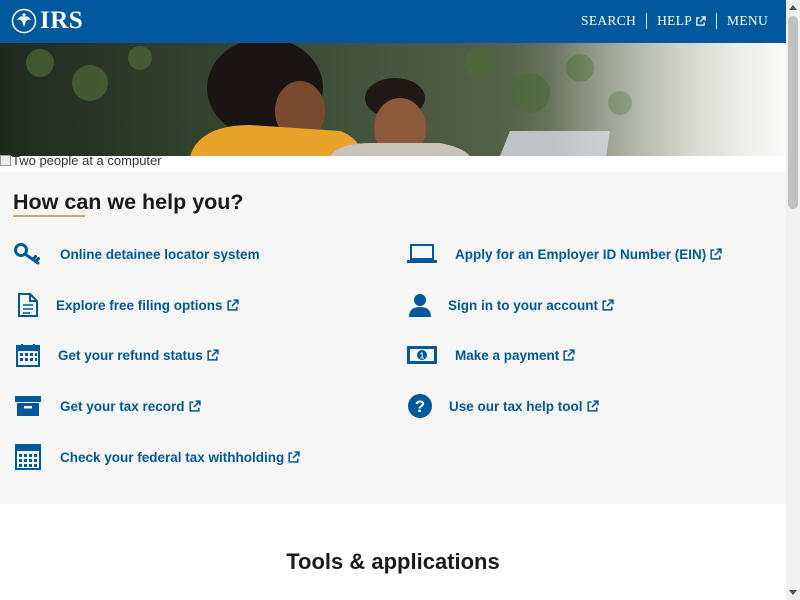 The height and width of the screenshot is (600, 800). I want to click on money-bill-icon: 1, so click(422, 355).